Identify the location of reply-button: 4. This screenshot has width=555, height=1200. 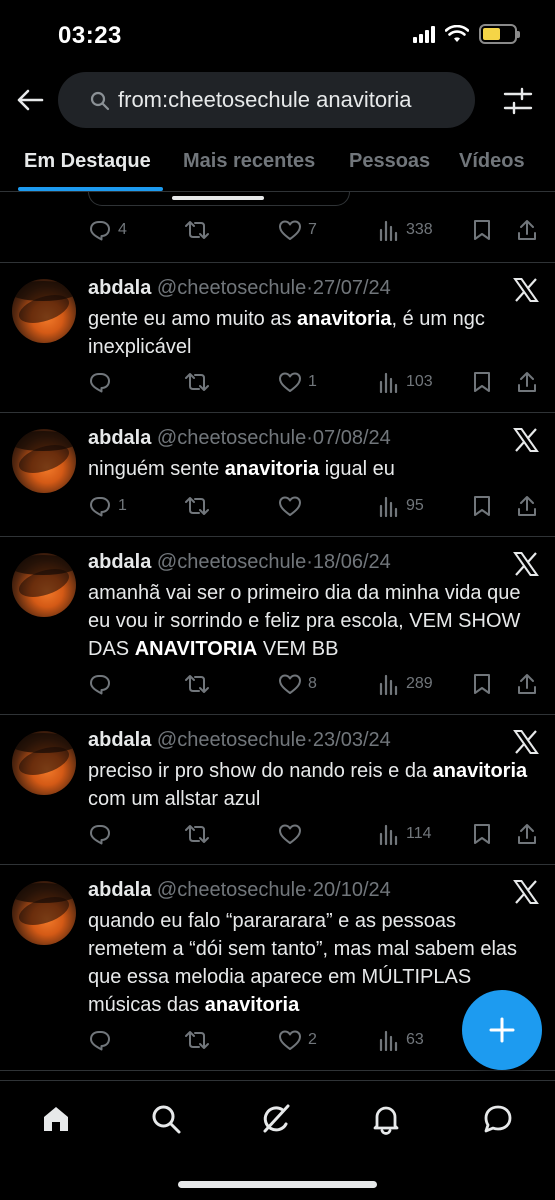
(107, 230).